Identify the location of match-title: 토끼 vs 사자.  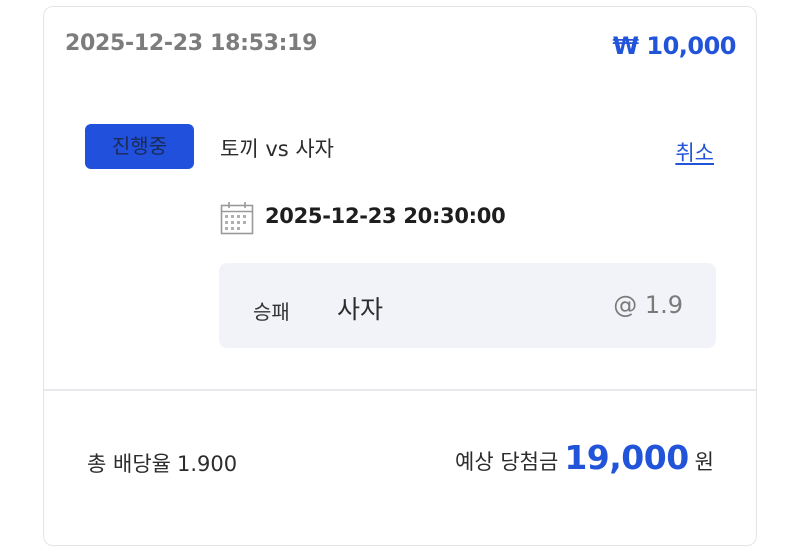
(277, 149).